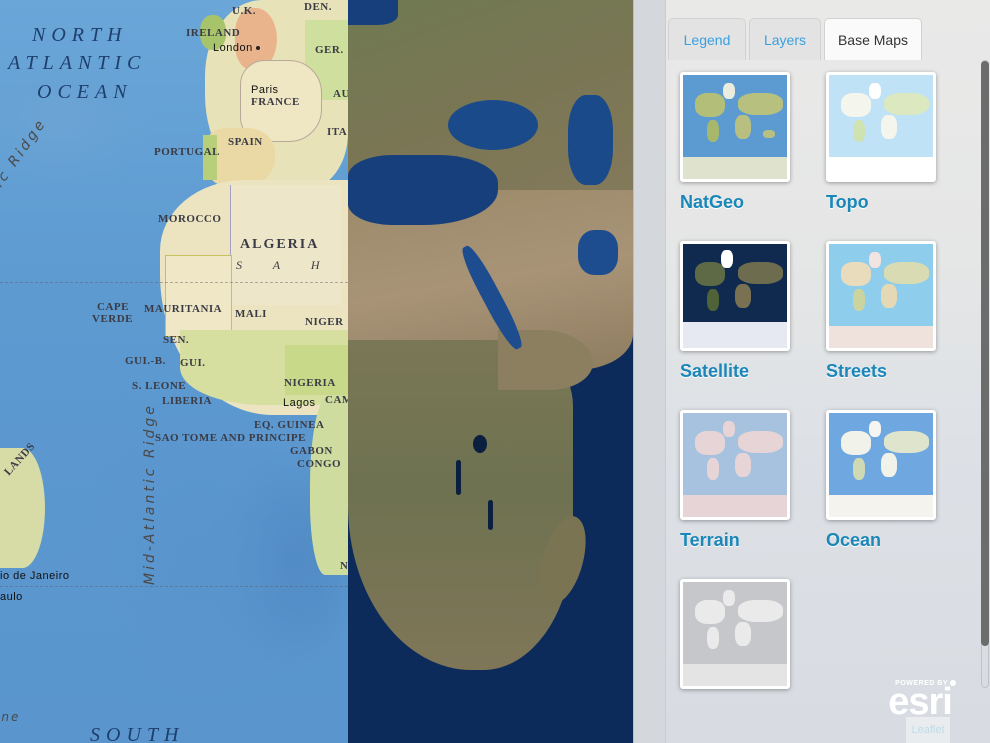  What do you see at coordinates (10, 717) in the screenshot?
I see `feature-label: ine` at bounding box center [10, 717].